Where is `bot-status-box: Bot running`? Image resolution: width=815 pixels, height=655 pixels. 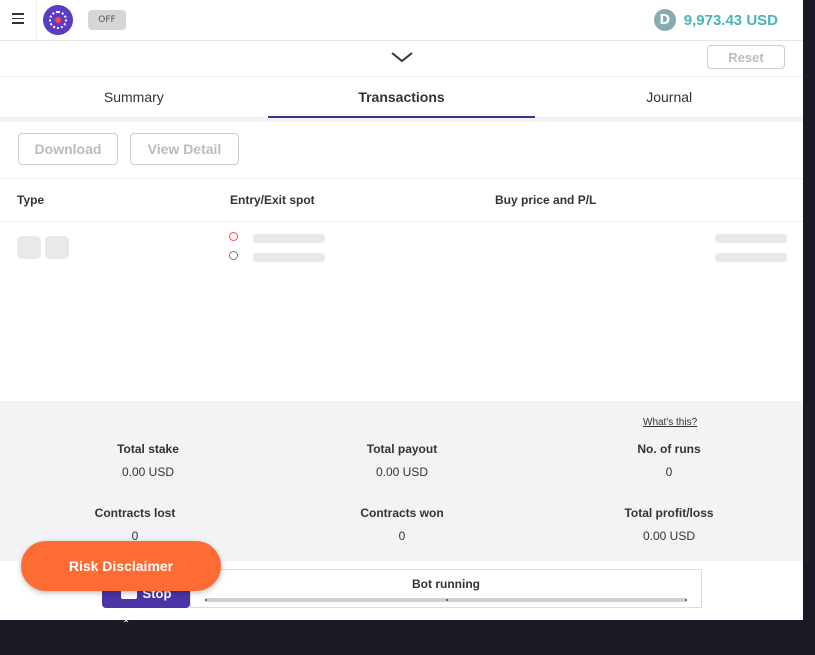
bot-status-box: Bot running is located at coordinates (446, 588).